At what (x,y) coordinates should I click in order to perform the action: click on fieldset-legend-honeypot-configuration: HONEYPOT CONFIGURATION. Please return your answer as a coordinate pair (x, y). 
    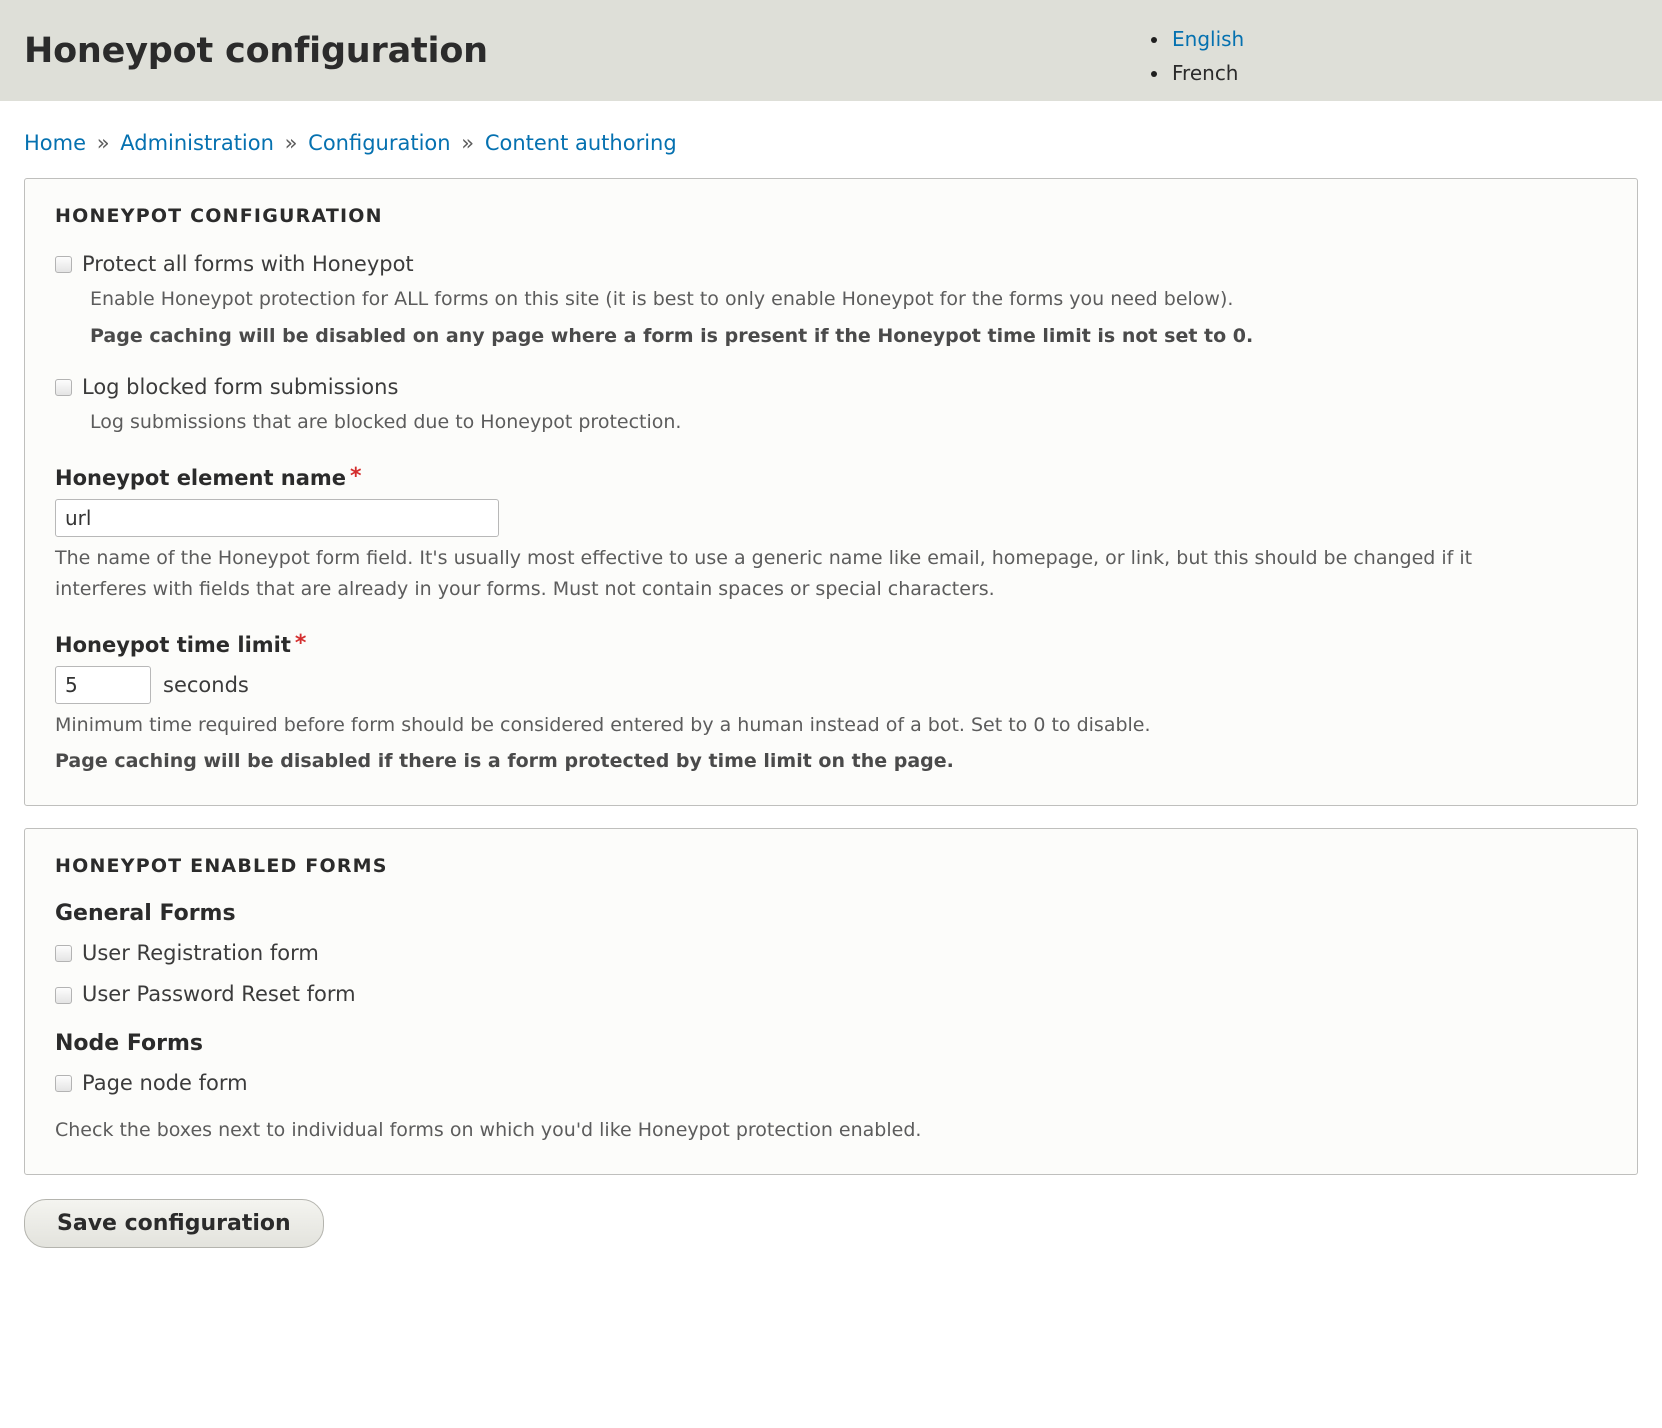
    Looking at the image, I should click on (219, 216).